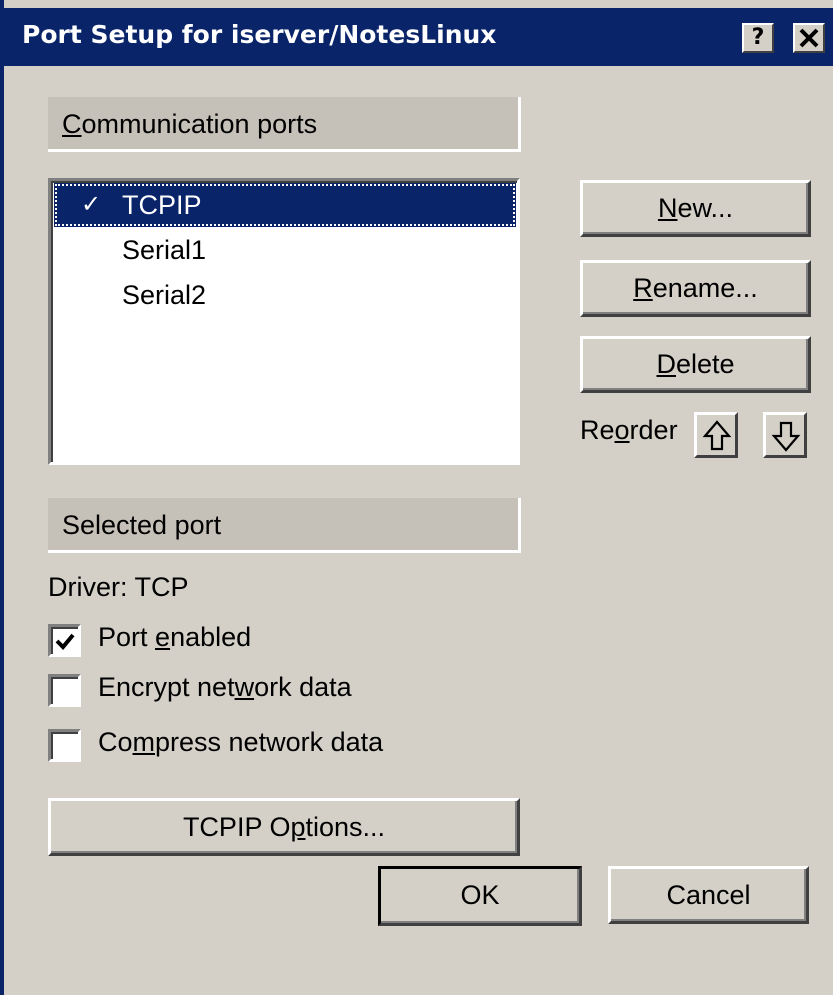  I want to click on cancel-button: Cancel, so click(708, 895).